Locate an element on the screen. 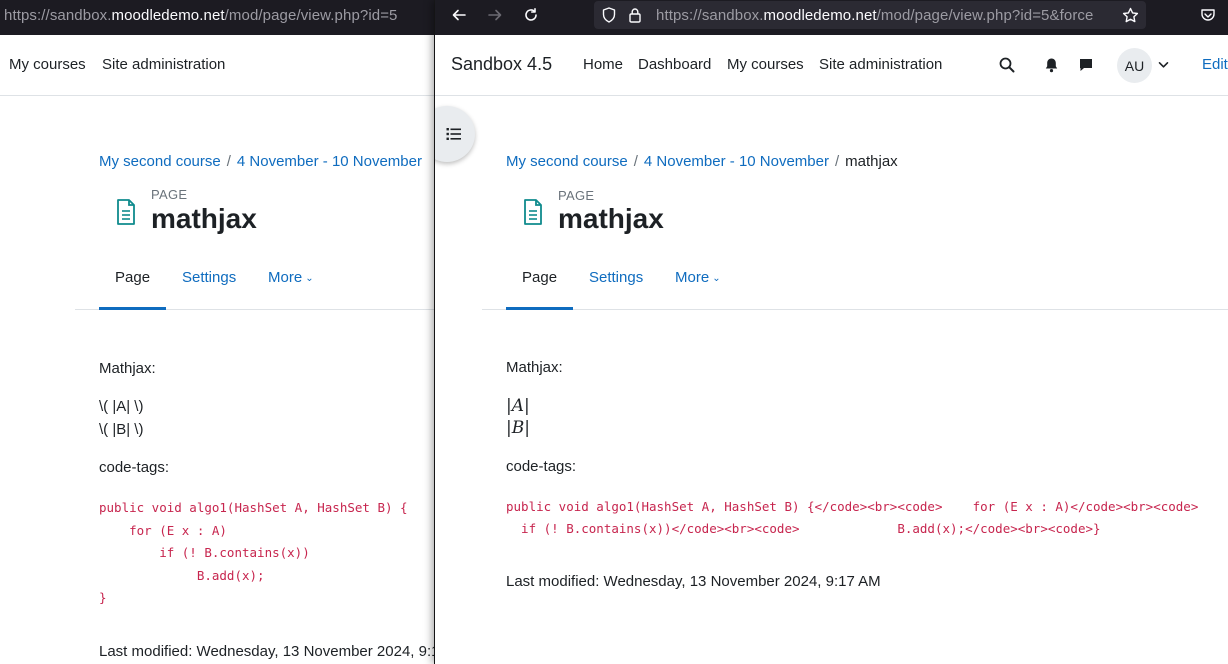 The image size is (1228, 664). math-line-raw: \( |B| \) is located at coordinates (121, 429).